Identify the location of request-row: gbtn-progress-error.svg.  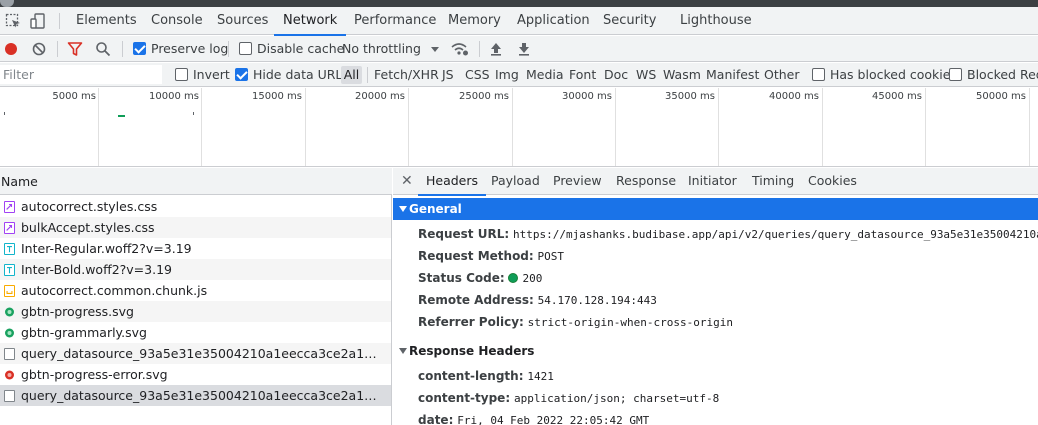
(195, 374).